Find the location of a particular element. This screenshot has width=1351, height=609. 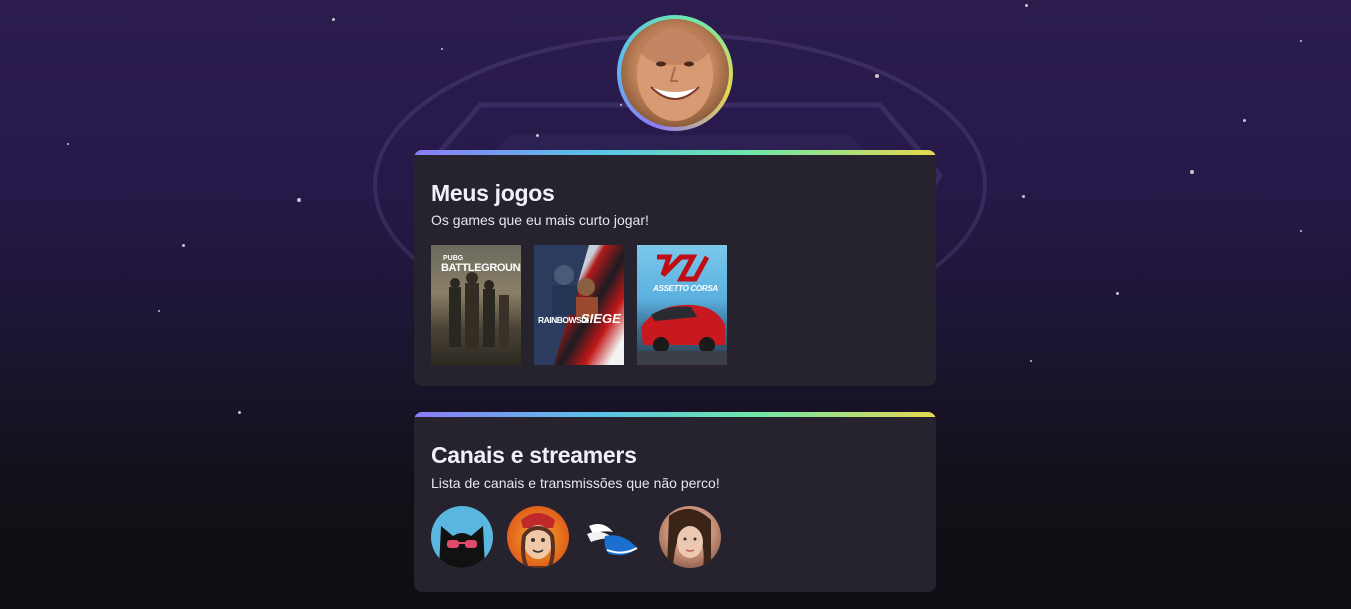

rainbow-six-siege-cover-icon is located at coordinates (579, 305).